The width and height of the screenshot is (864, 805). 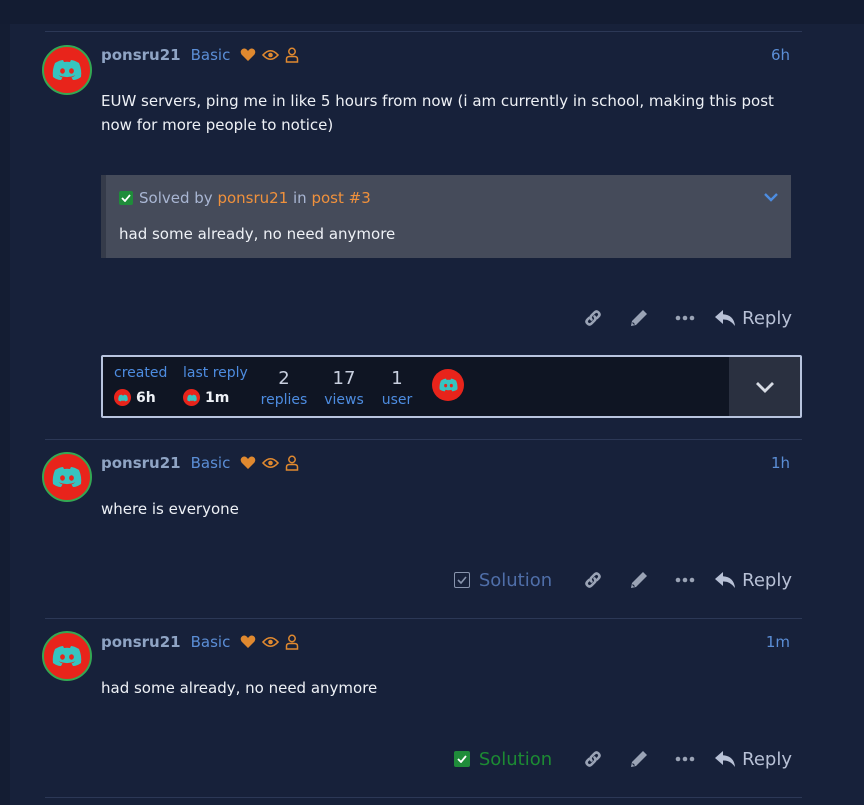 I want to click on created-label: created, so click(x=141, y=373).